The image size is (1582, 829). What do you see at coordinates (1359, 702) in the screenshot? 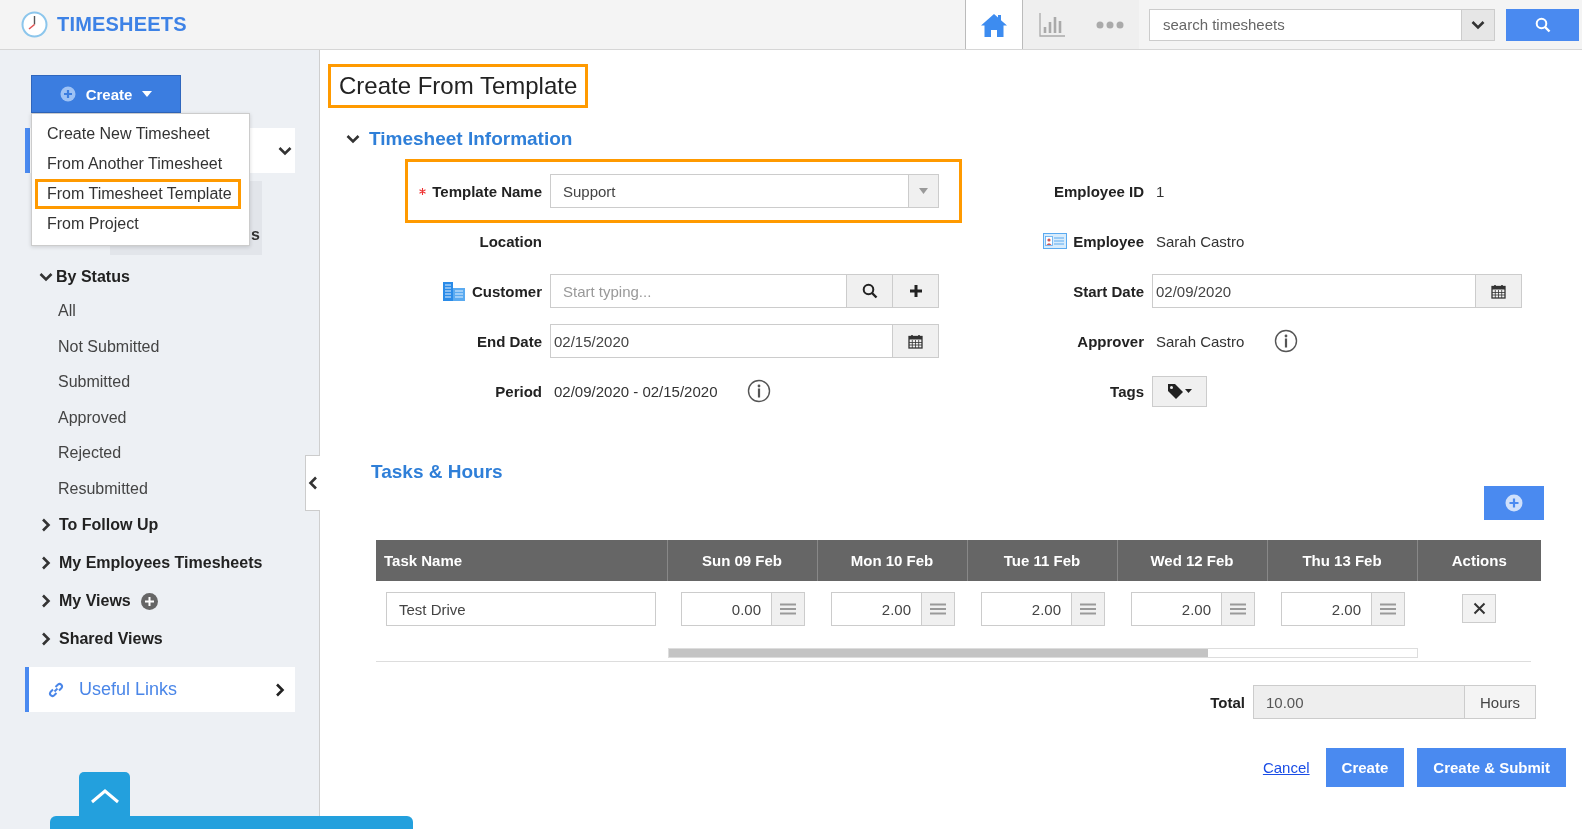
I see `total-field: 10.00` at bounding box center [1359, 702].